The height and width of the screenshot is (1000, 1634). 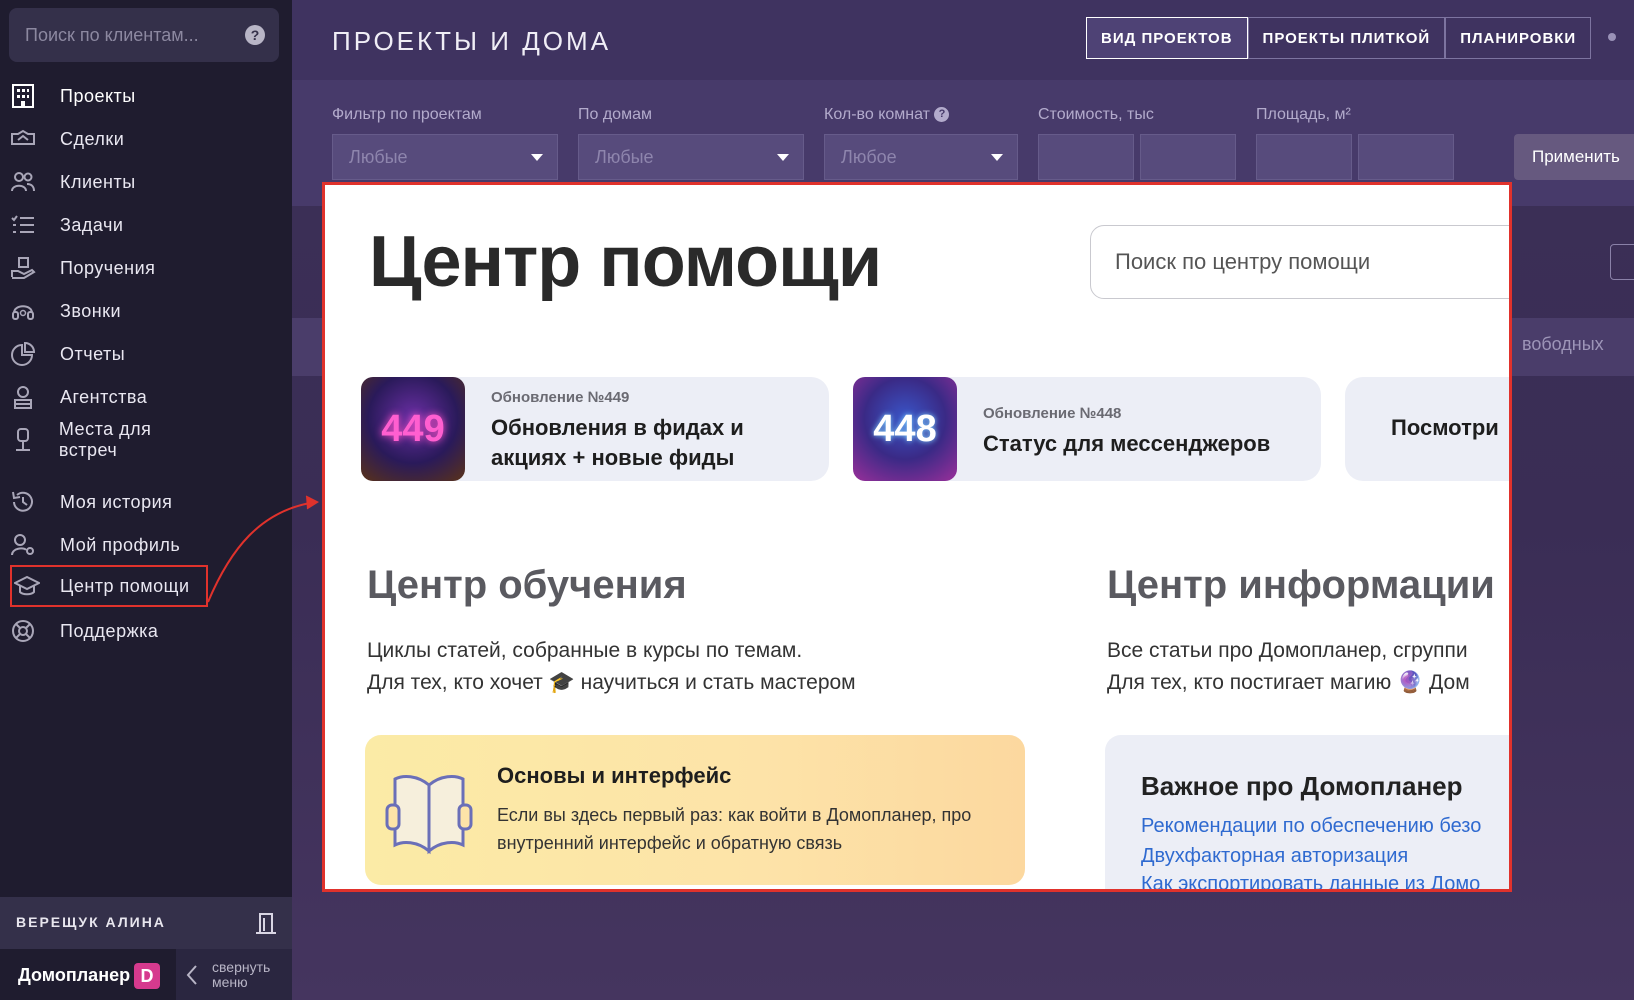 I want to click on user-bar: ВЕРЕЩУК АЛИНА, so click(x=146, y=923).